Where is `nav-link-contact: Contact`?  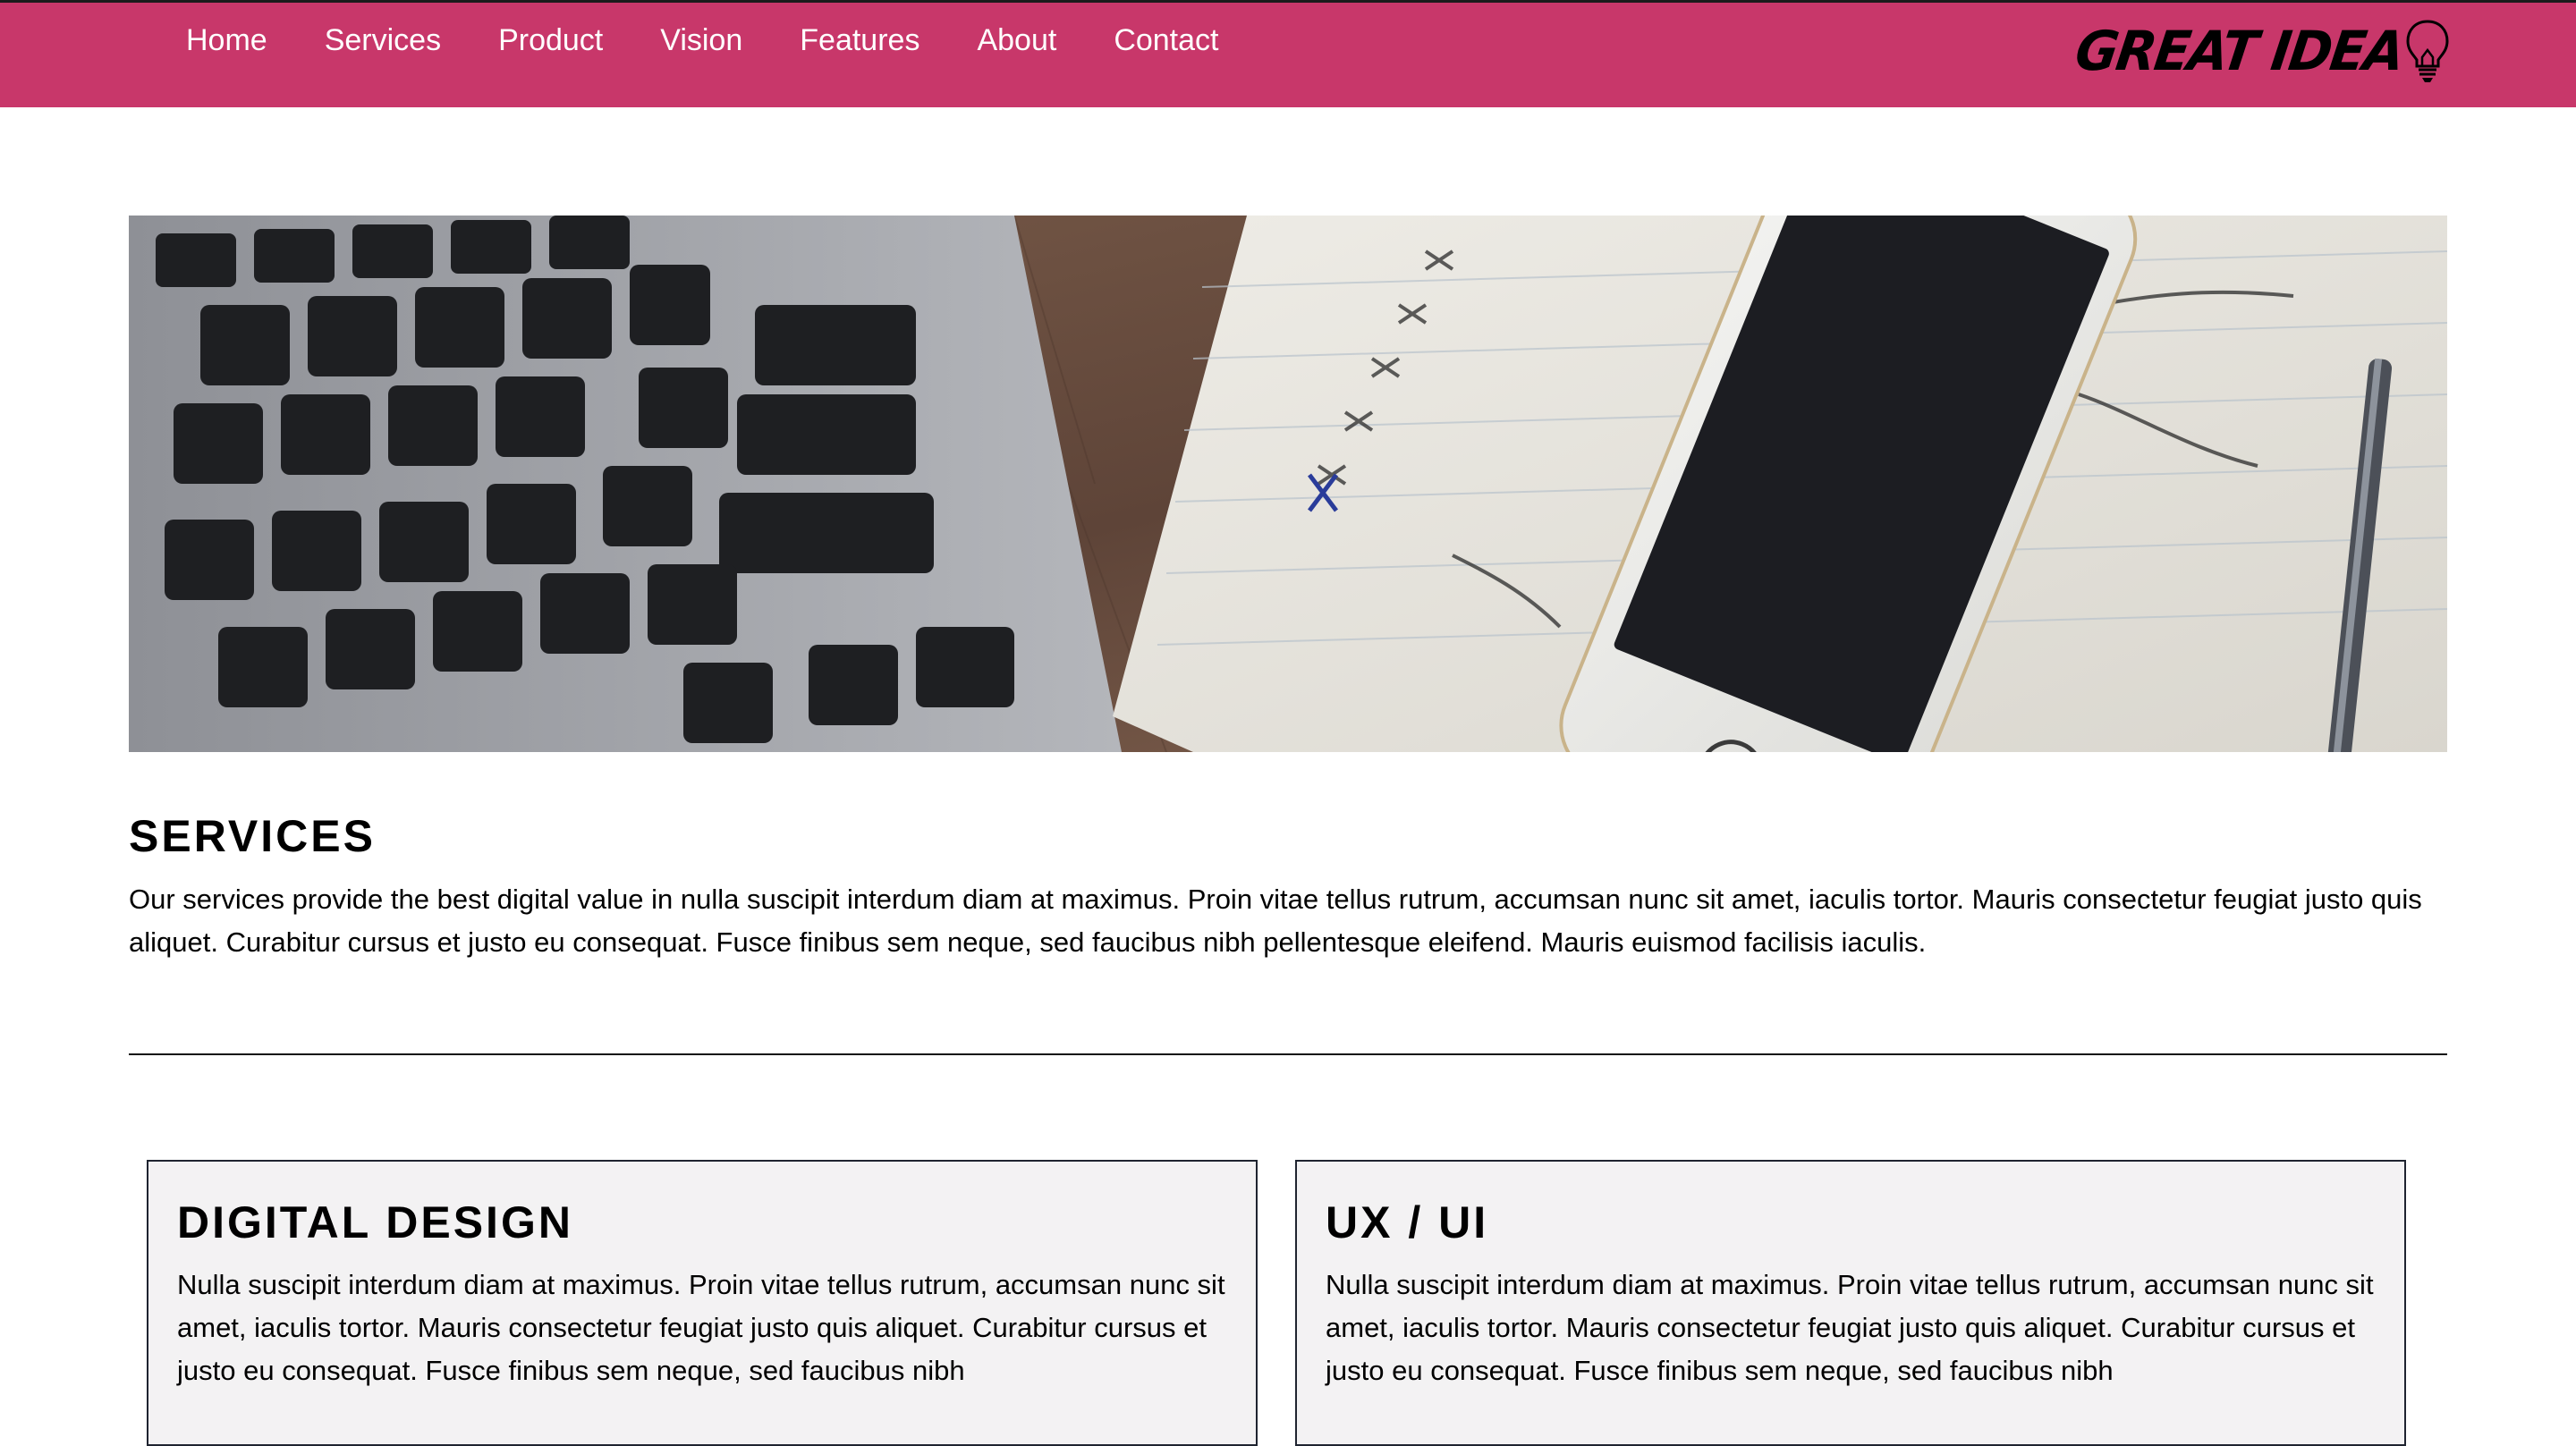
nav-link-contact: Contact is located at coordinates (1166, 40).